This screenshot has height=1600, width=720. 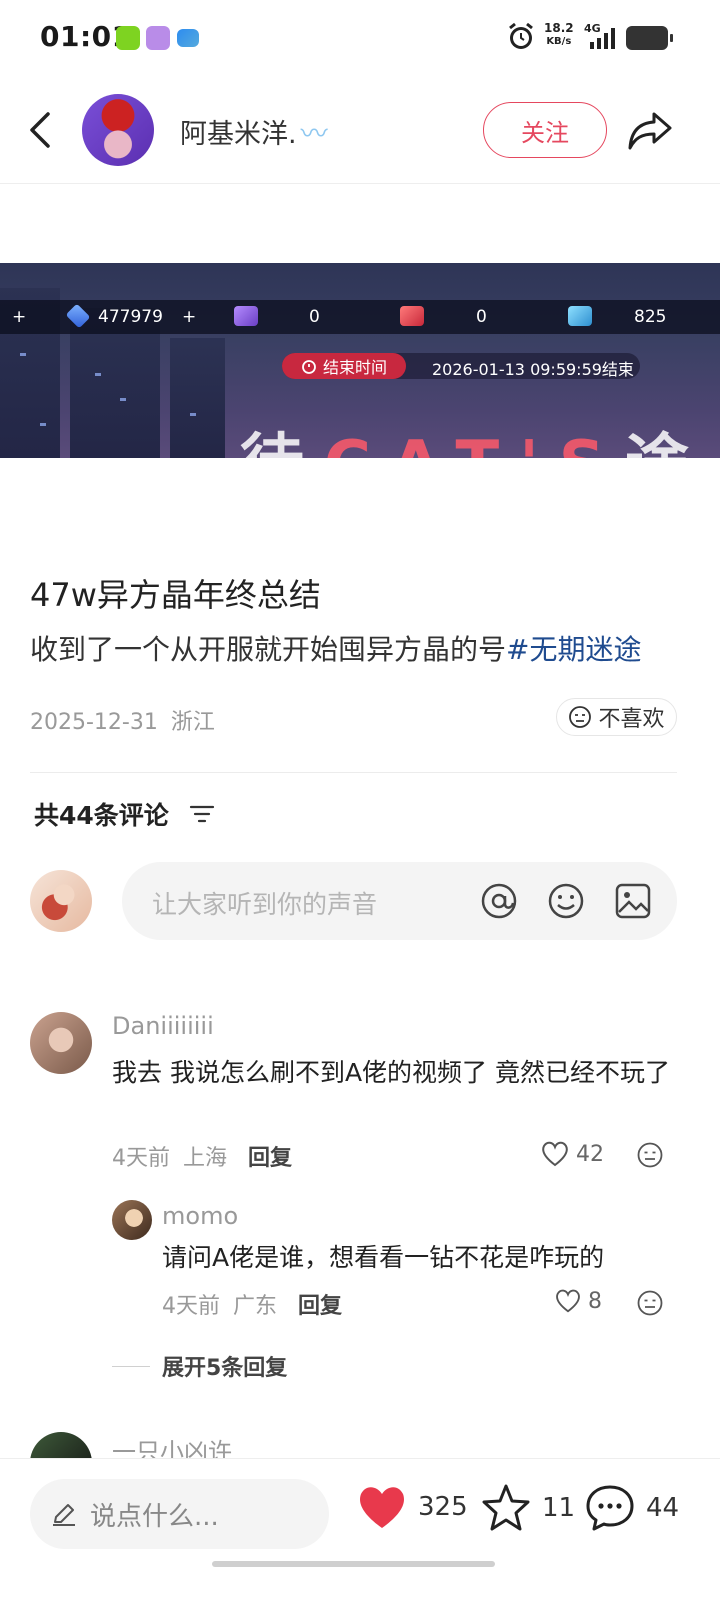 I want to click on banner-title-art: 徒CAT'S途, so click(x=474, y=435).